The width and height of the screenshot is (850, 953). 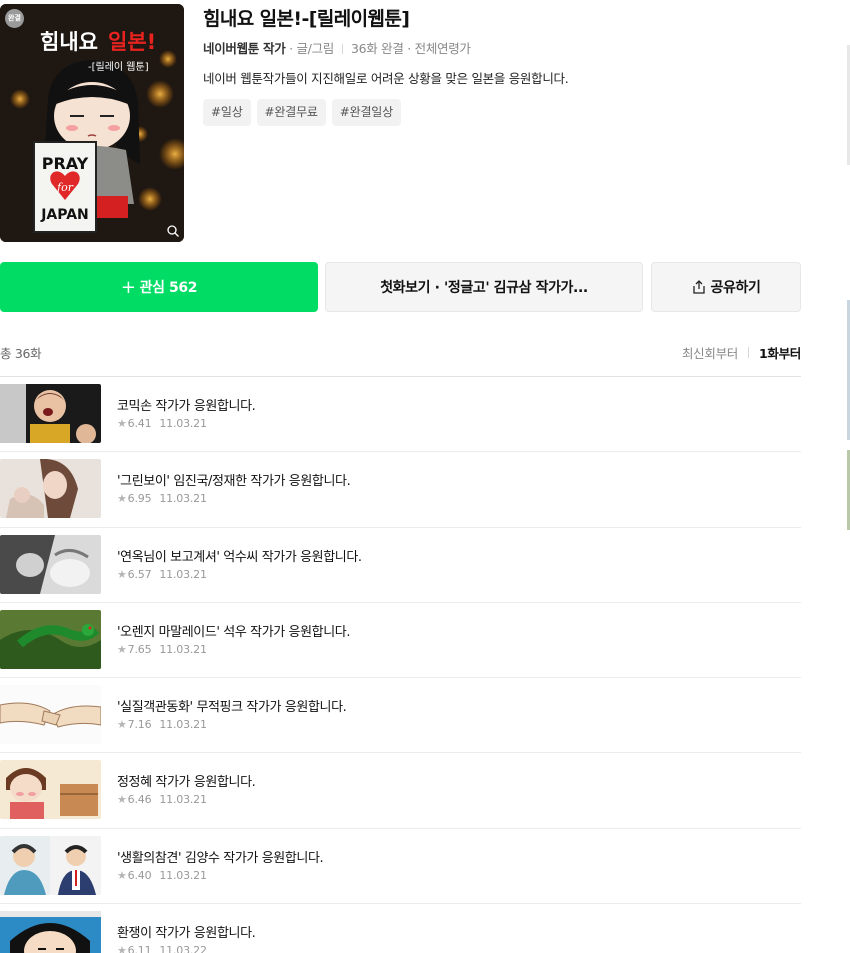 I want to click on cover-subtitle: -[릴레이 웹툰], so click(x=118, y=66).